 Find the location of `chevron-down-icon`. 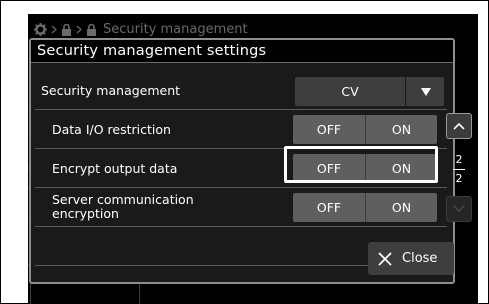

chevron-down-icon is located at coordinates (459, 208).